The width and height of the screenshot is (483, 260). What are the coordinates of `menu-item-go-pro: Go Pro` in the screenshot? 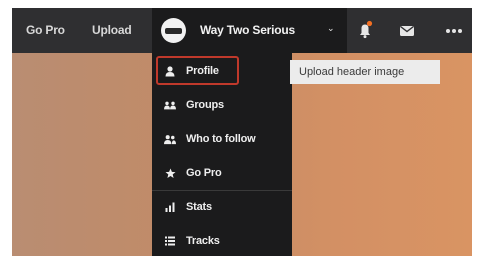 It's located at (222, 173).